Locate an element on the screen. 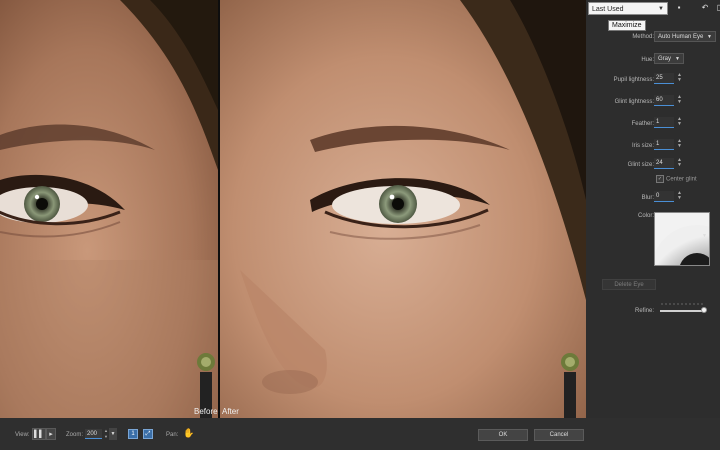 The image size is (720, 450). more-icon: ▯ is located at coordinates (717, 8).